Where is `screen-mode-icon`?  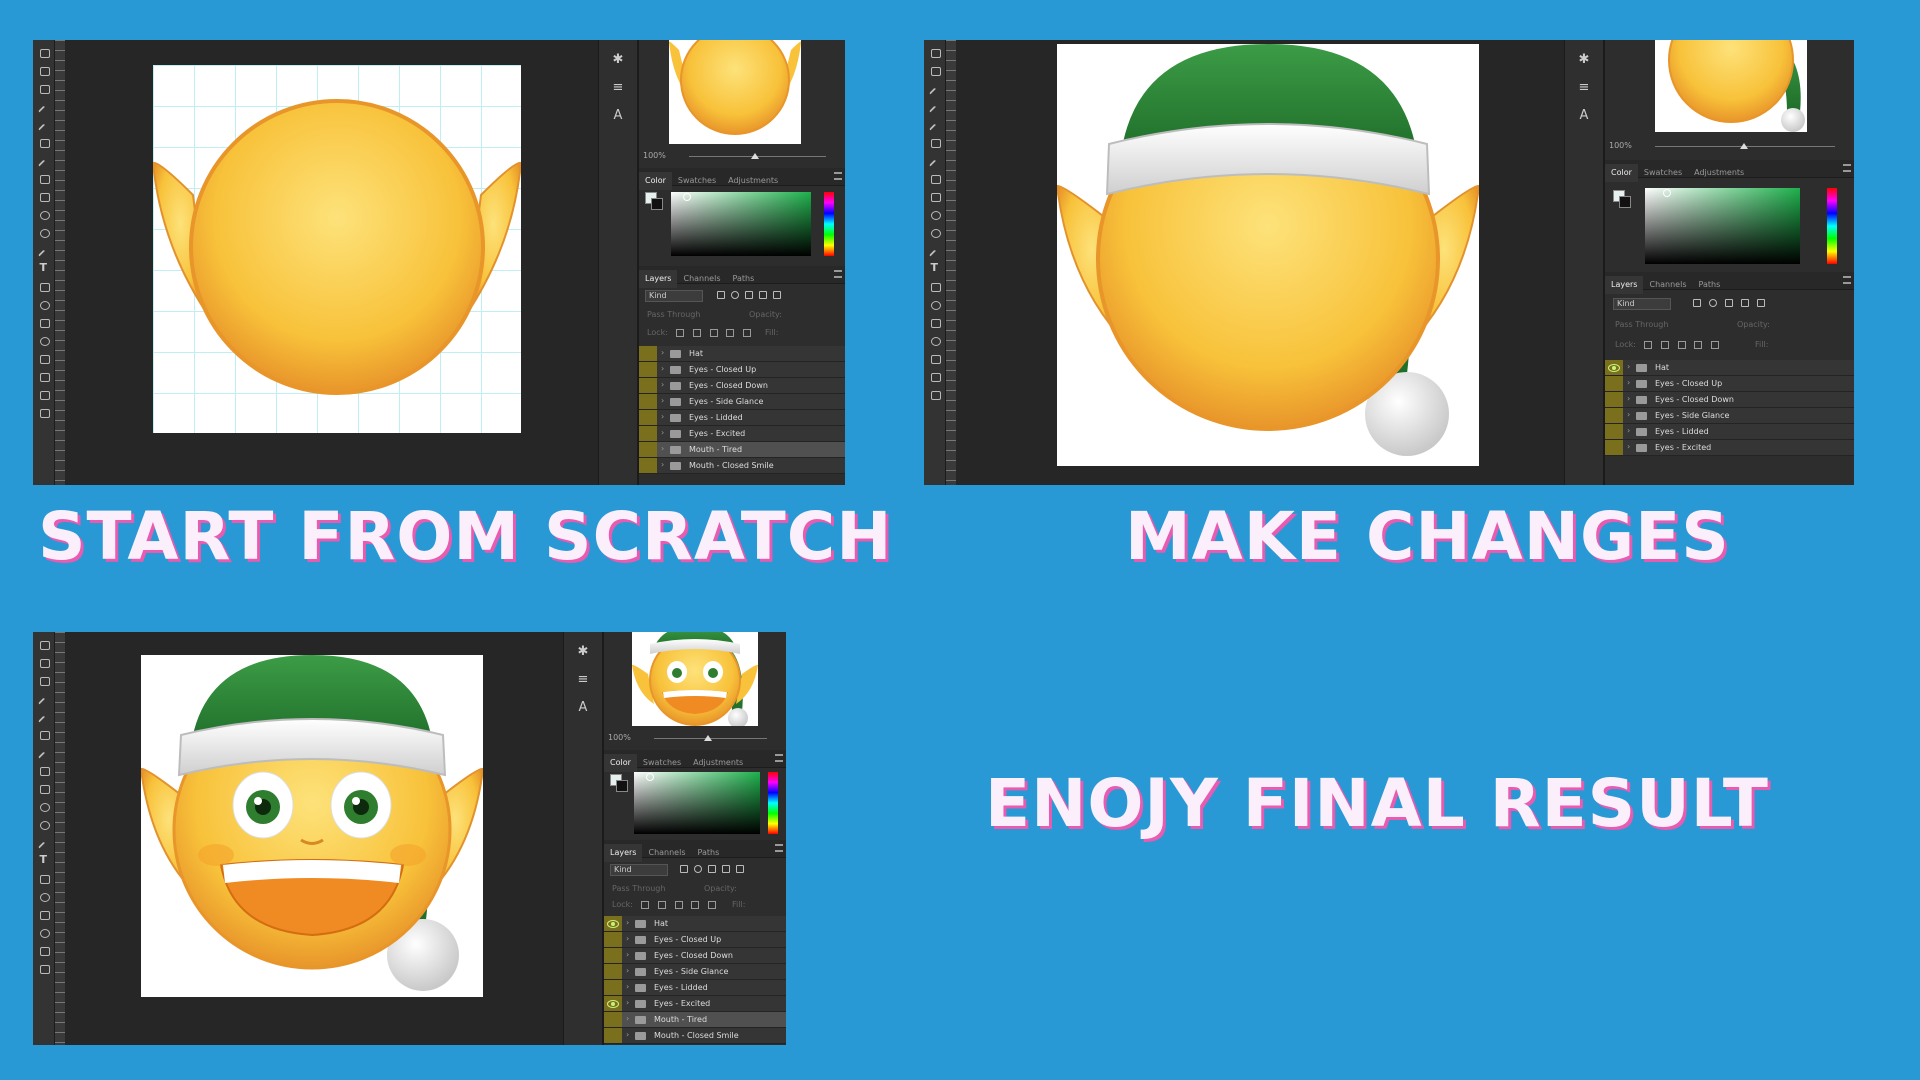 screen-mode-icon is located at coordinates (44, 412).